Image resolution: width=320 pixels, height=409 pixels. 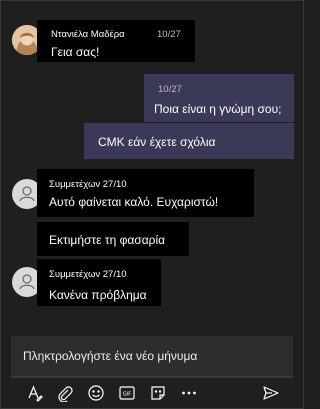 I want to click on message-text: Γεια σας!, so click(x=75, y=52).